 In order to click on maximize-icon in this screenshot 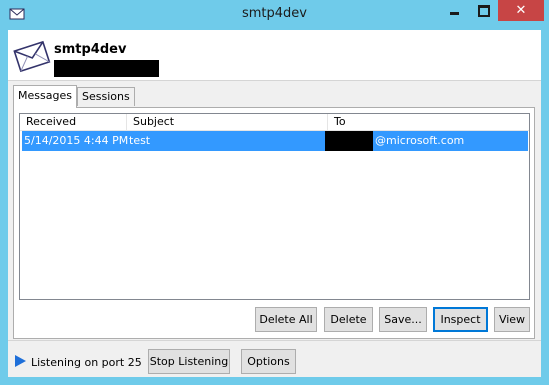, I will do `click(483, 10)`.